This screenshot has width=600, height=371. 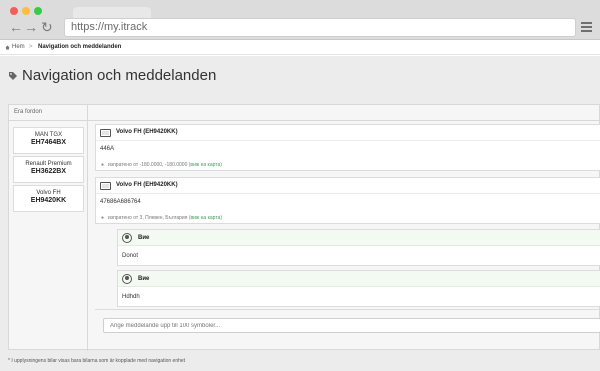 What do you see at coordinates (120, 202) in the screenshot?
I see `message-body: 47686A686764` at bounding box center [120, 202].